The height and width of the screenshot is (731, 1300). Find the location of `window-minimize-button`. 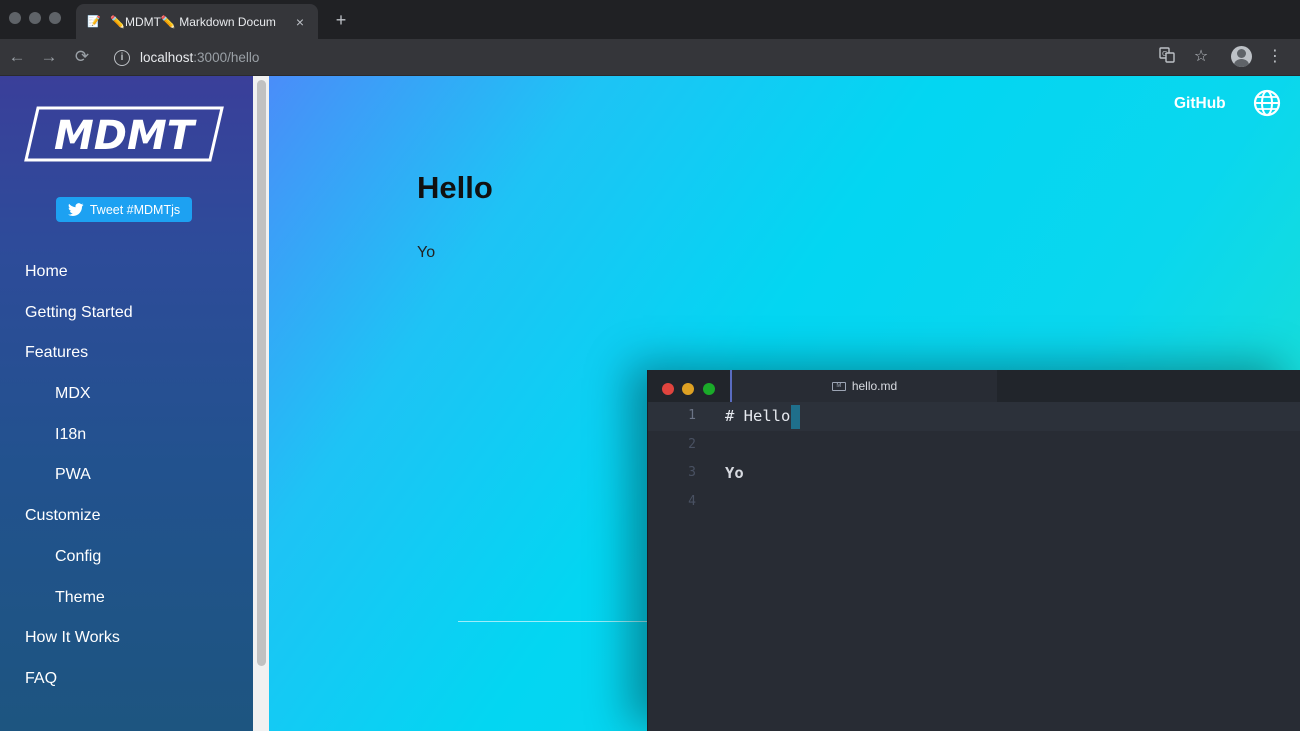

window-minimize-button is located at coordinates (35, 18).